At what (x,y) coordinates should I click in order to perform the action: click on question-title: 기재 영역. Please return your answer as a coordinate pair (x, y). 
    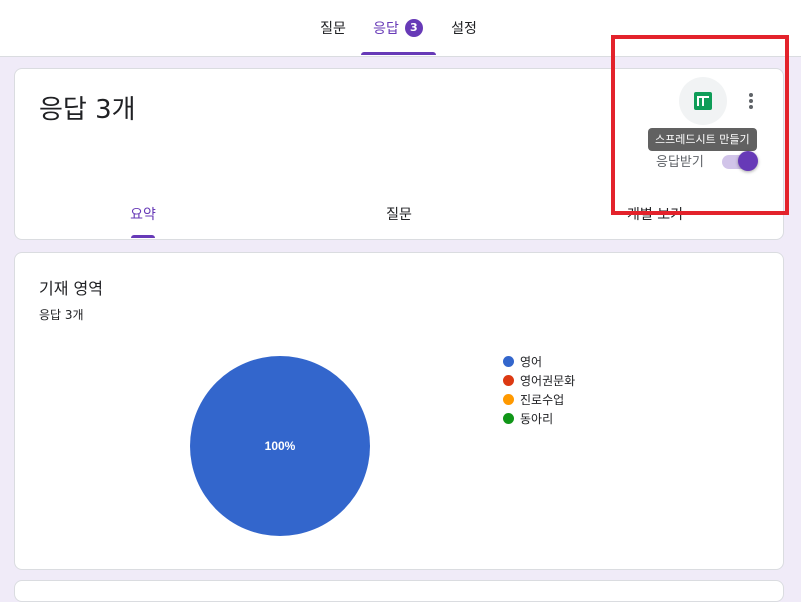
    Looking at the image, I should click on (71, 288).